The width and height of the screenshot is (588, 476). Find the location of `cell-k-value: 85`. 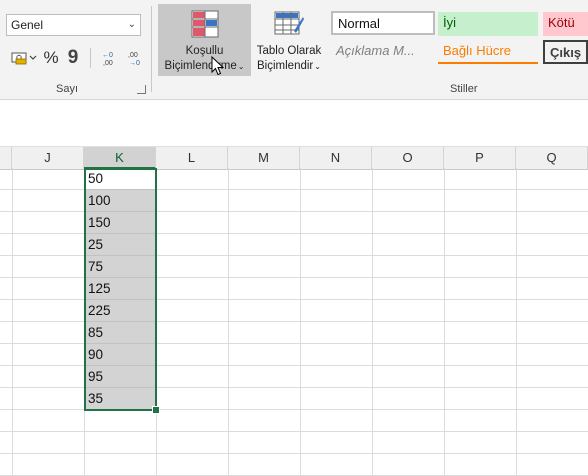

cell-k-value: 85 is located at coordinates (120, 333).